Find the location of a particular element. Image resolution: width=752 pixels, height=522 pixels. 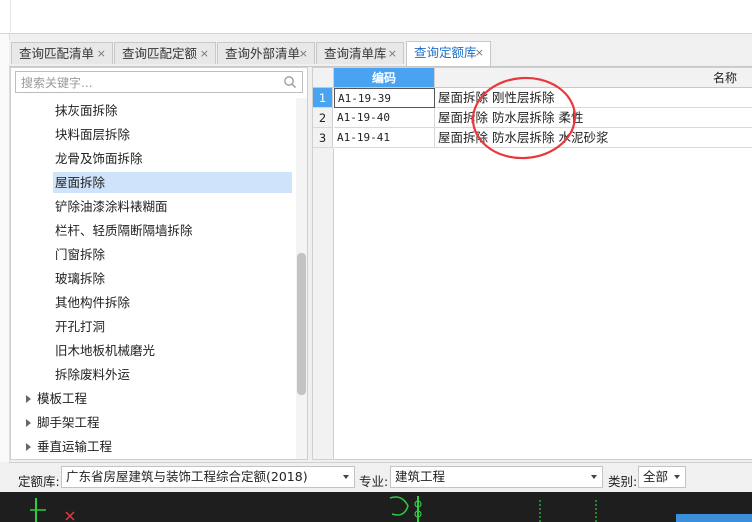

tree-item: 旧木地板机械磨光 is located at coordinates (105, 350).